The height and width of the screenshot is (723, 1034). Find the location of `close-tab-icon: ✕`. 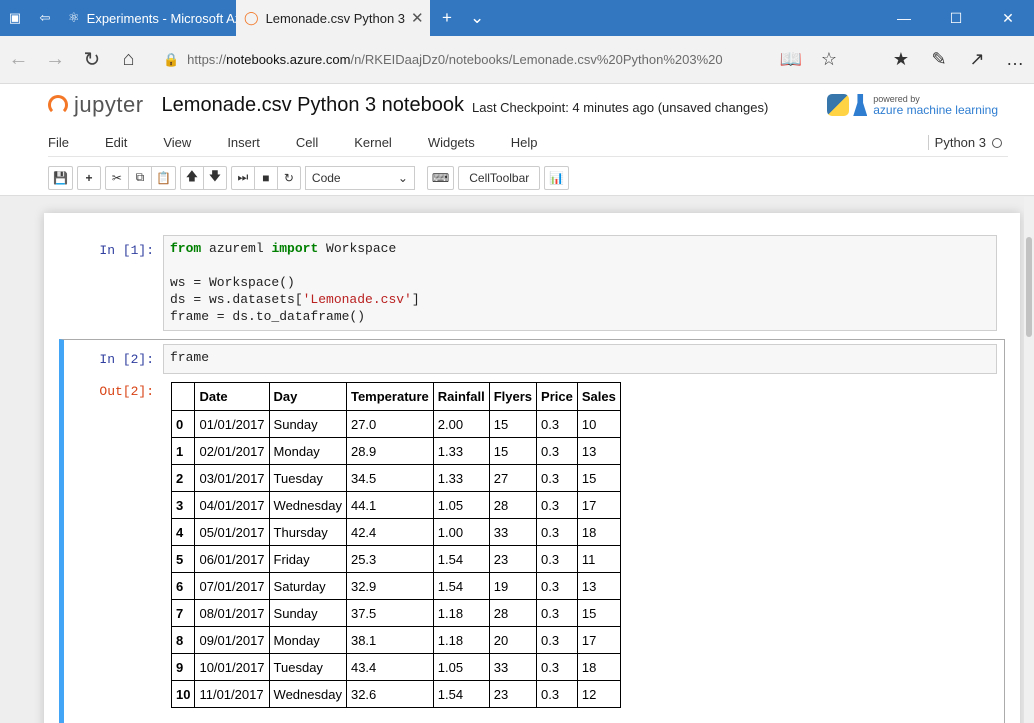

close-tab-icon: ✕ is located at coordinates (414, 18).